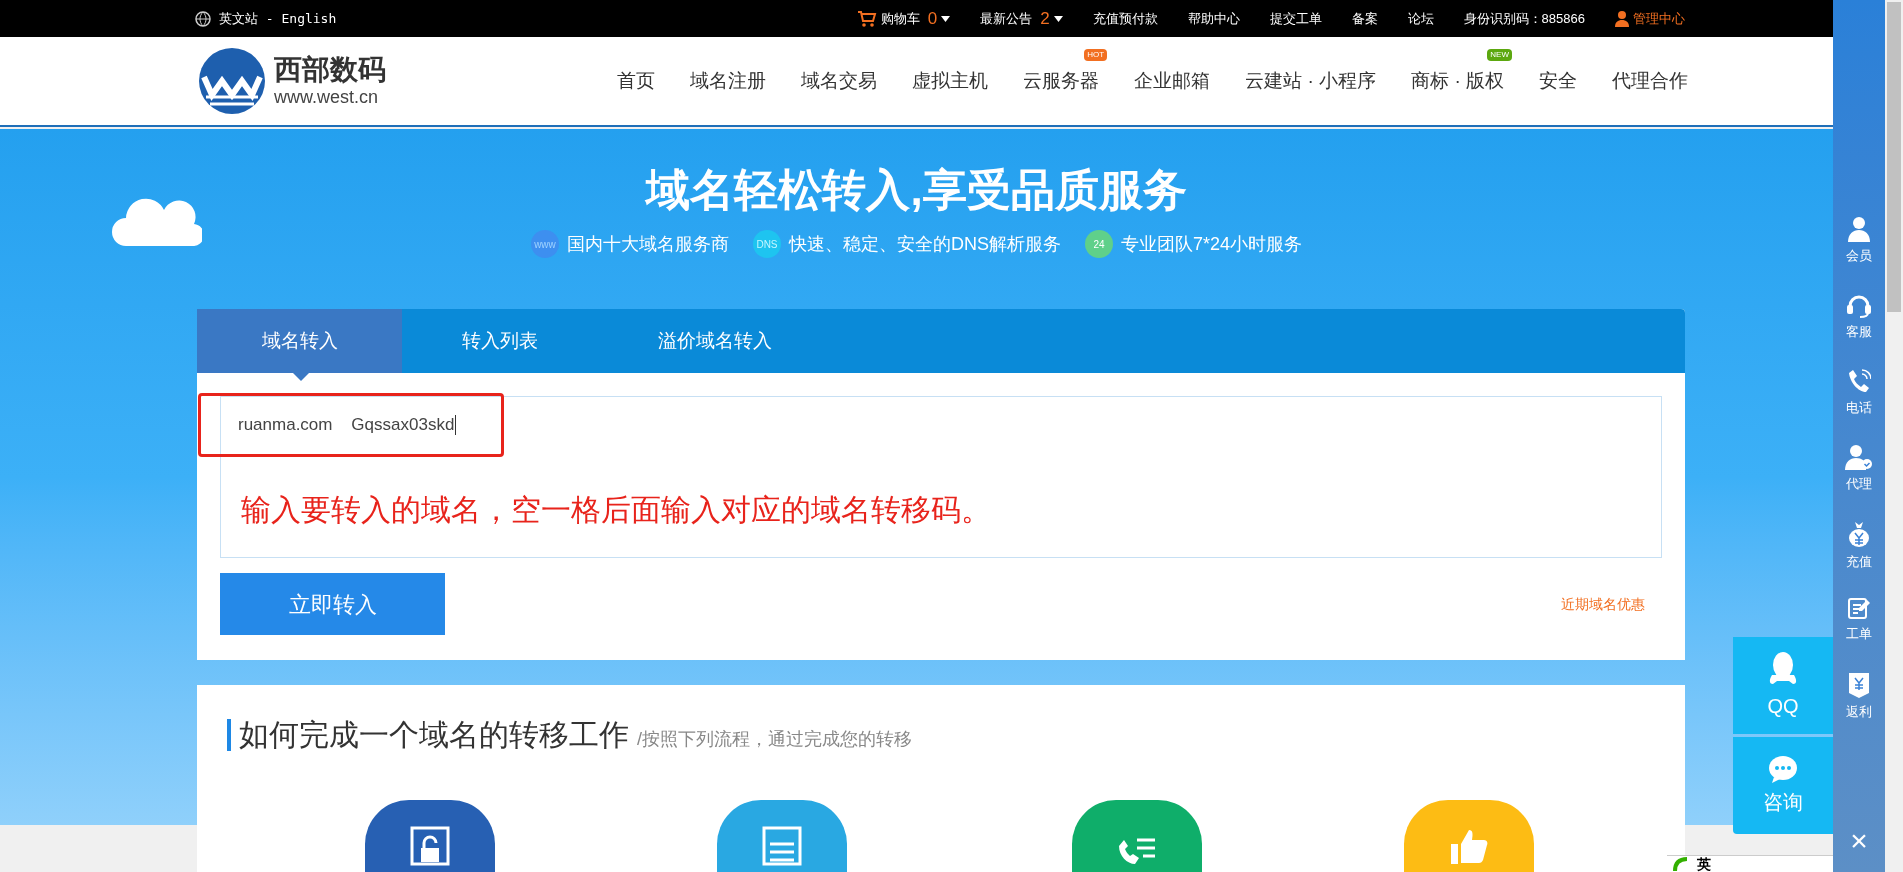  Describe the element at coordinates (1558, 80) in the screenshot. I see `nav-link: 安全` at that location.